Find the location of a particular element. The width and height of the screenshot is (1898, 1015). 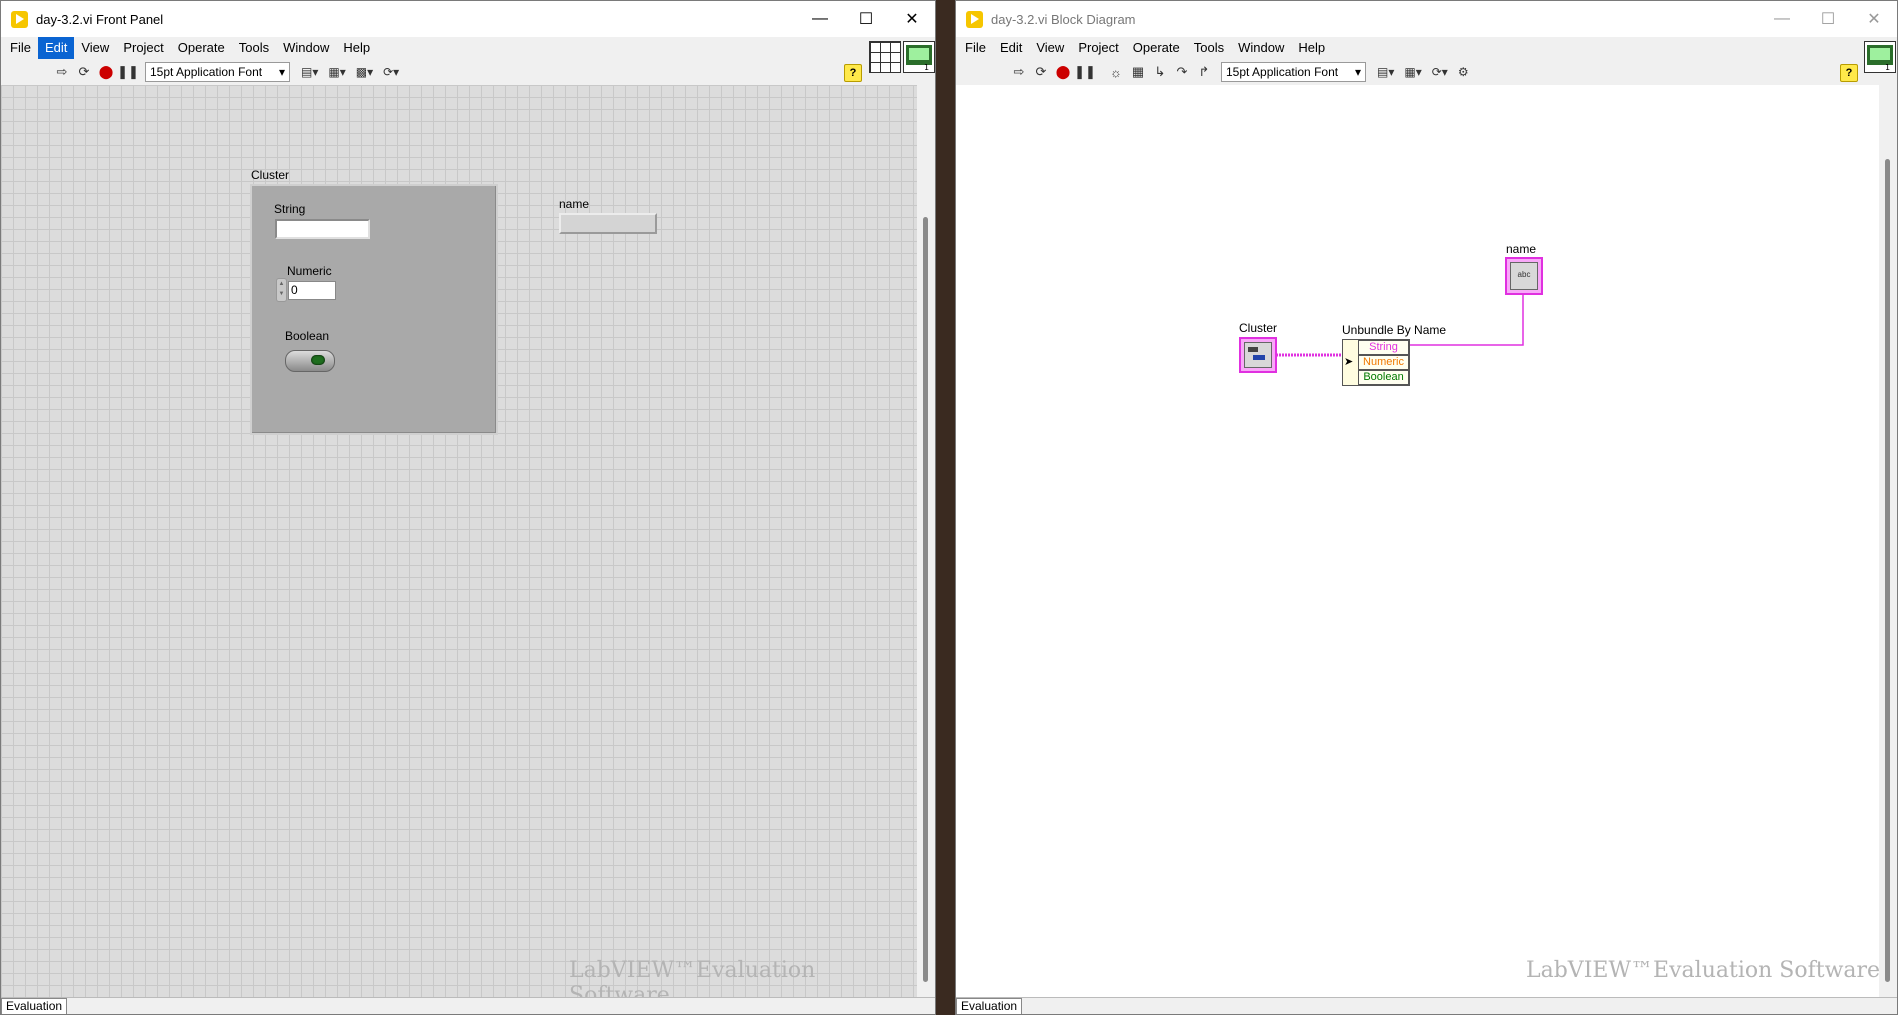

boolean-led-icon is located at coordinates (318, 360).